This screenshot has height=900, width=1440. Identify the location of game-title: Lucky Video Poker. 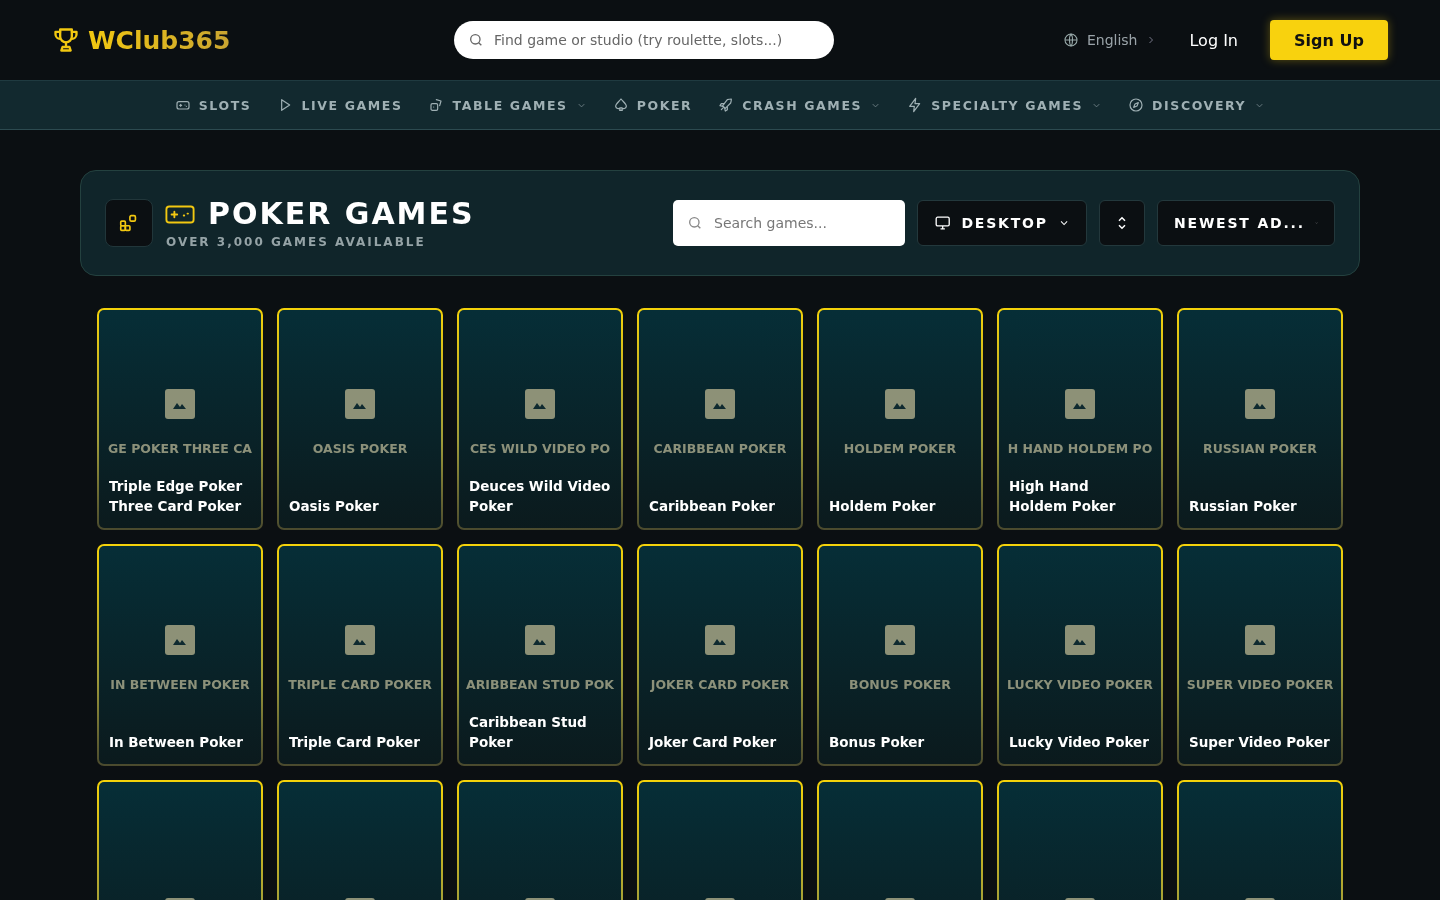
(1079, 742).